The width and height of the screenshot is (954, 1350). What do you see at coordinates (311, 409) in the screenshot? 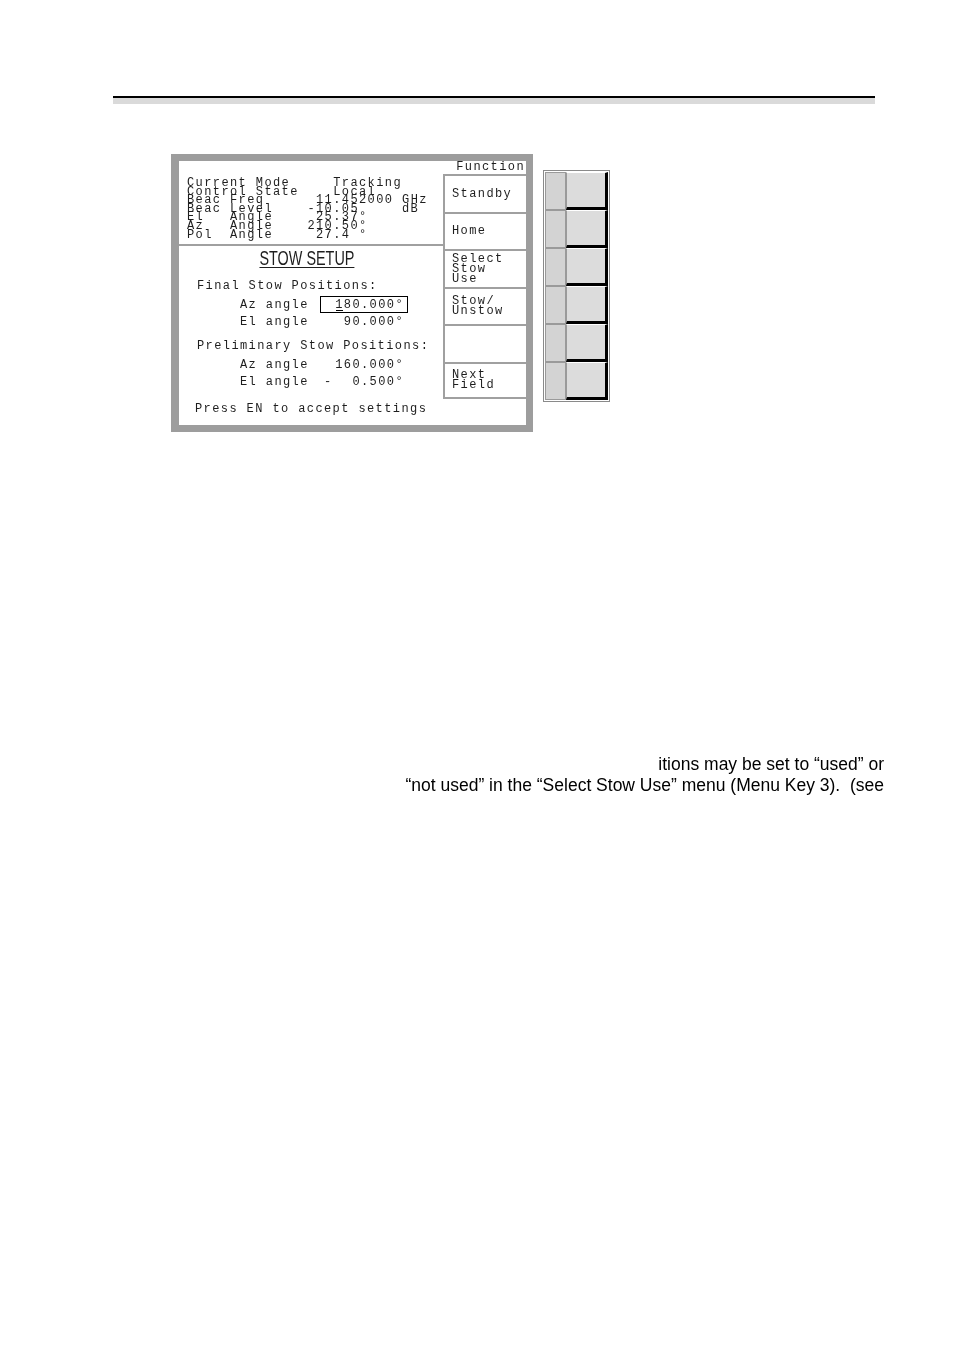
I see `prompt-text: Press EN to accept settings` at bounding box center [311, 409].